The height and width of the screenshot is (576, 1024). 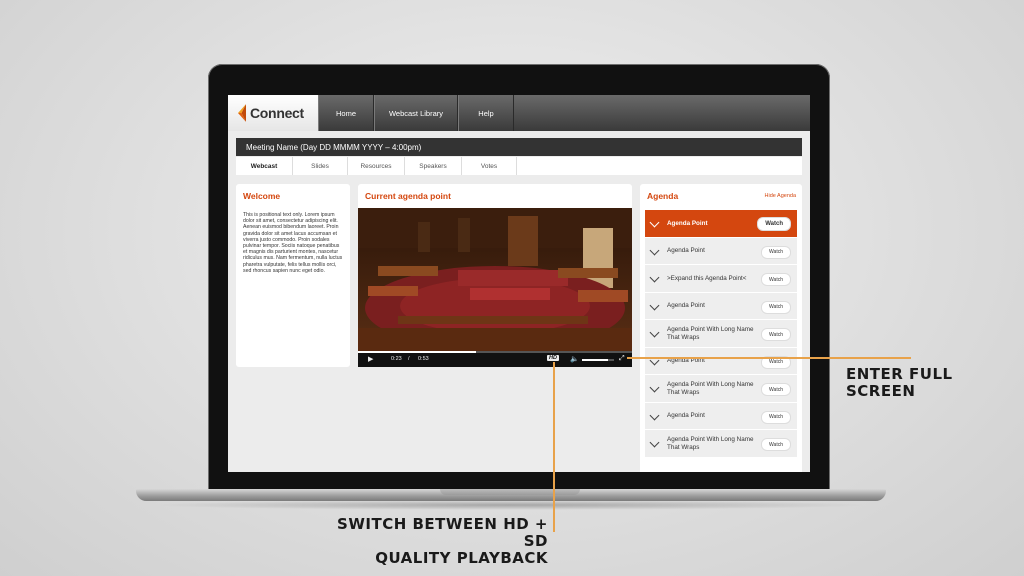 What do you see at coordinates (461, 558) in the screenshot?
I see `hd-callout-line2: QUALITY PLAYBACK` at bounding box center [461, 558].